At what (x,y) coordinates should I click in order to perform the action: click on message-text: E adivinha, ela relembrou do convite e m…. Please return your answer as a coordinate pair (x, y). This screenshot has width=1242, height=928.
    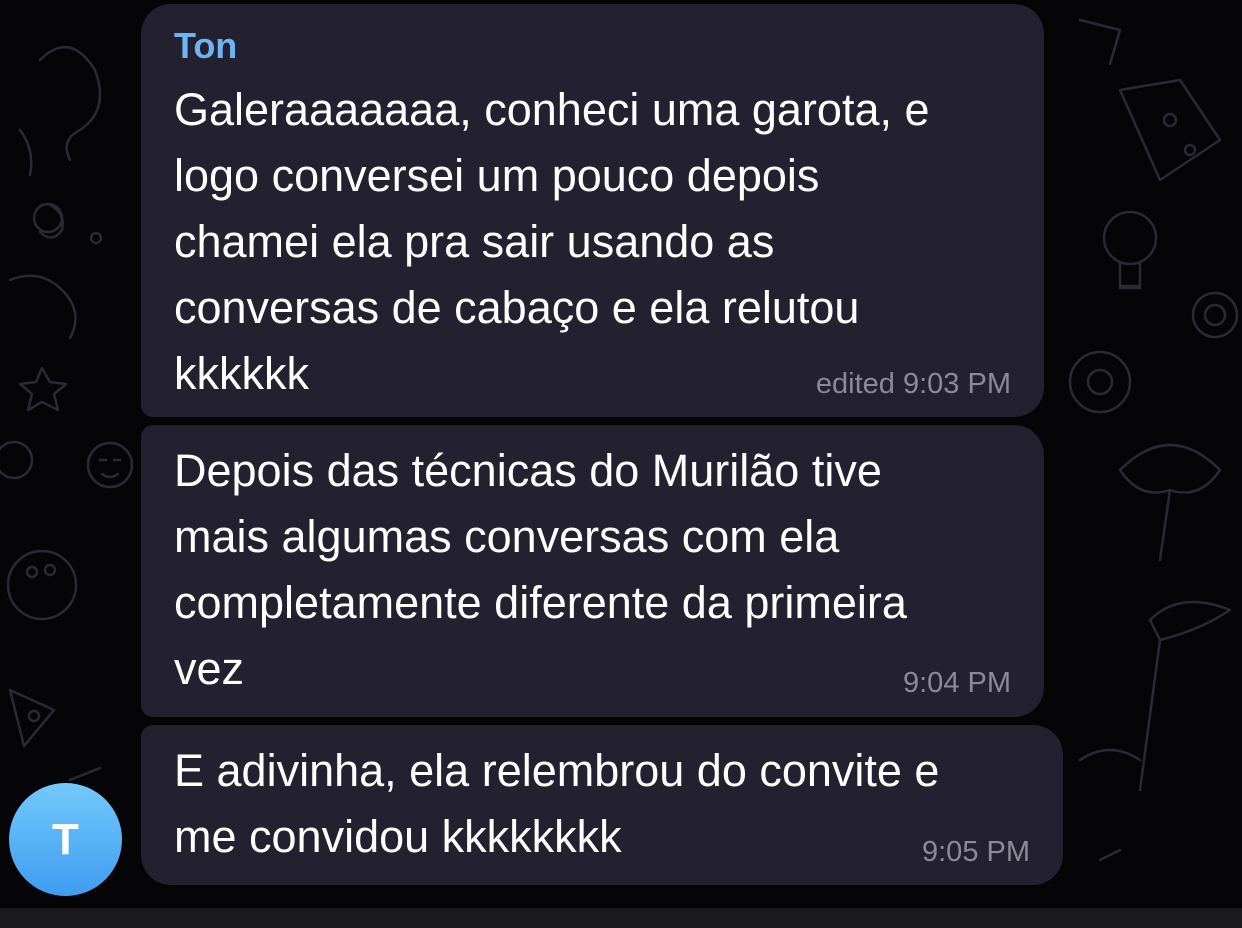
    Looking at the image, I should click on (557, 803).